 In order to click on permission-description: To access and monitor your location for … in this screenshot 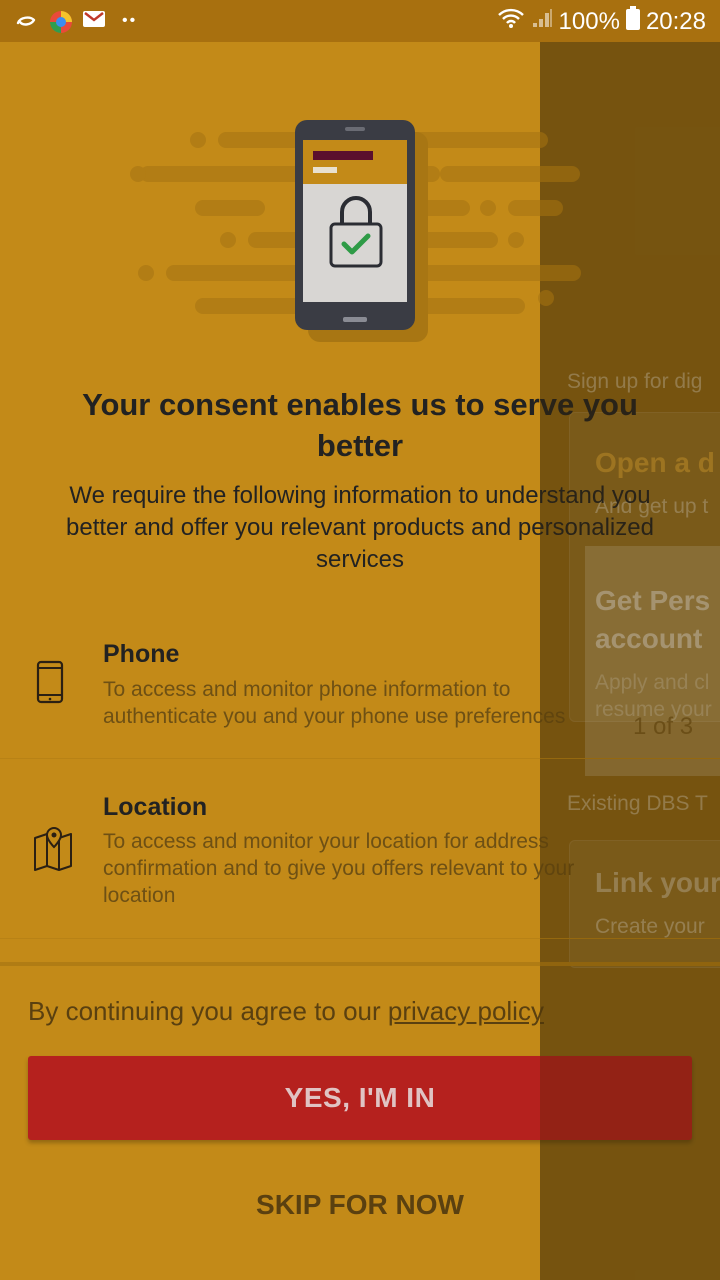, I will do `click(339, 868)`.